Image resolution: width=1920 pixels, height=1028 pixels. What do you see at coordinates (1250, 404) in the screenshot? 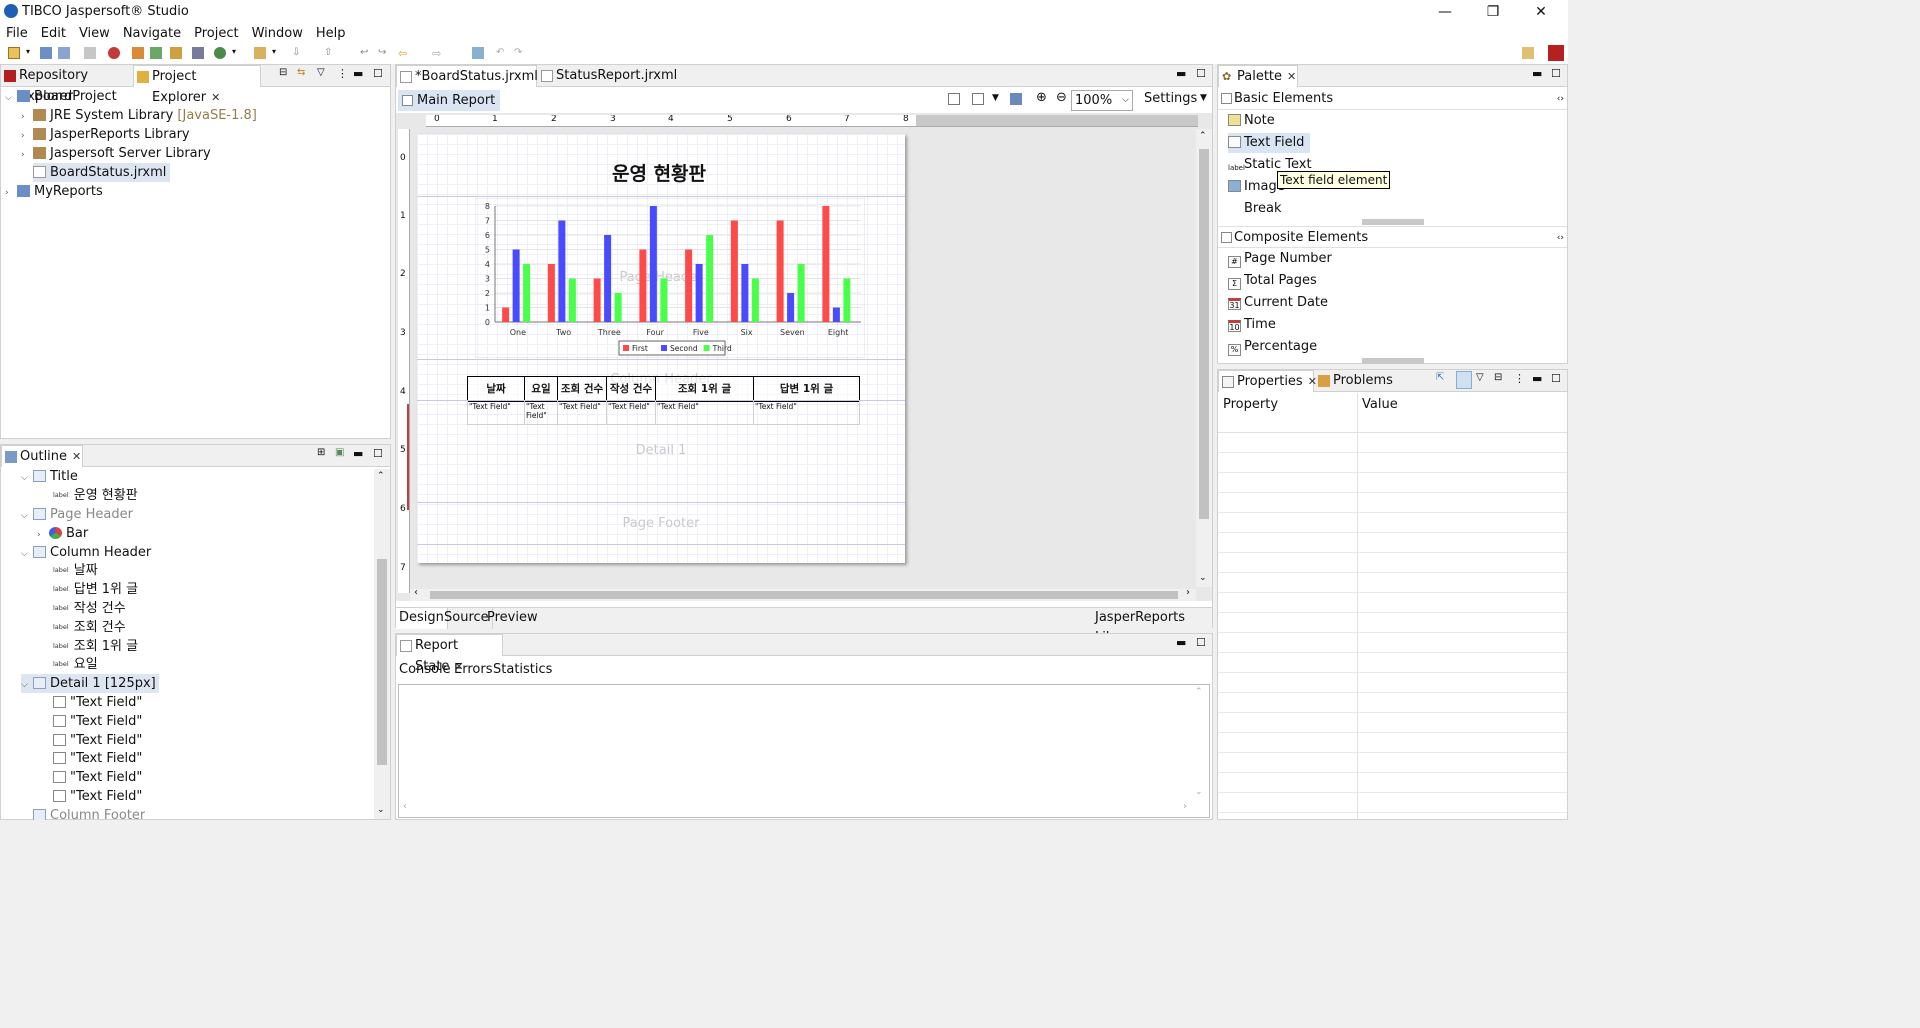
I see `property-column-header: Property` at bounding box center [1250, 404].